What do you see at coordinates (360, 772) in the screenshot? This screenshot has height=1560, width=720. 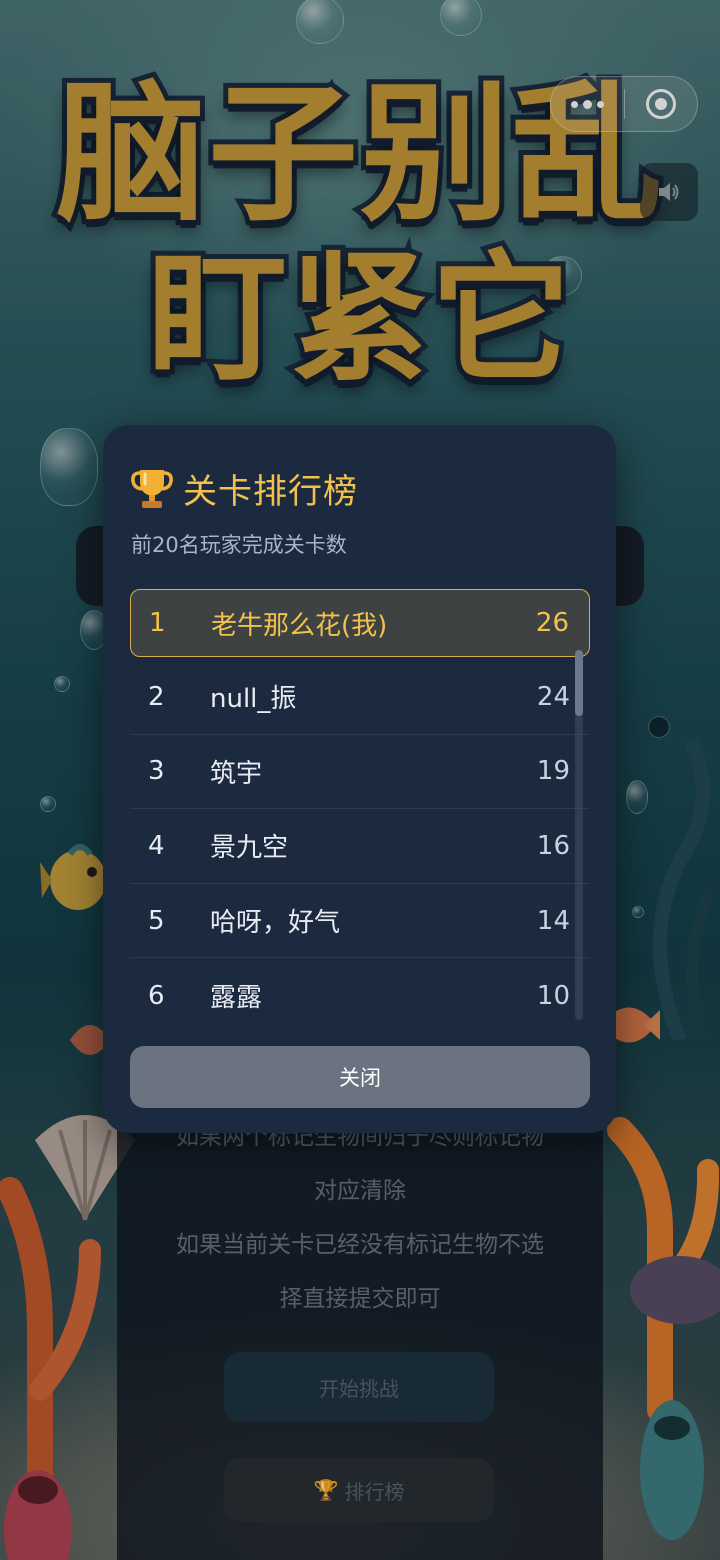 I see `leaderboard-row: 3 筑宇 19` at bounding box center [360, 772].